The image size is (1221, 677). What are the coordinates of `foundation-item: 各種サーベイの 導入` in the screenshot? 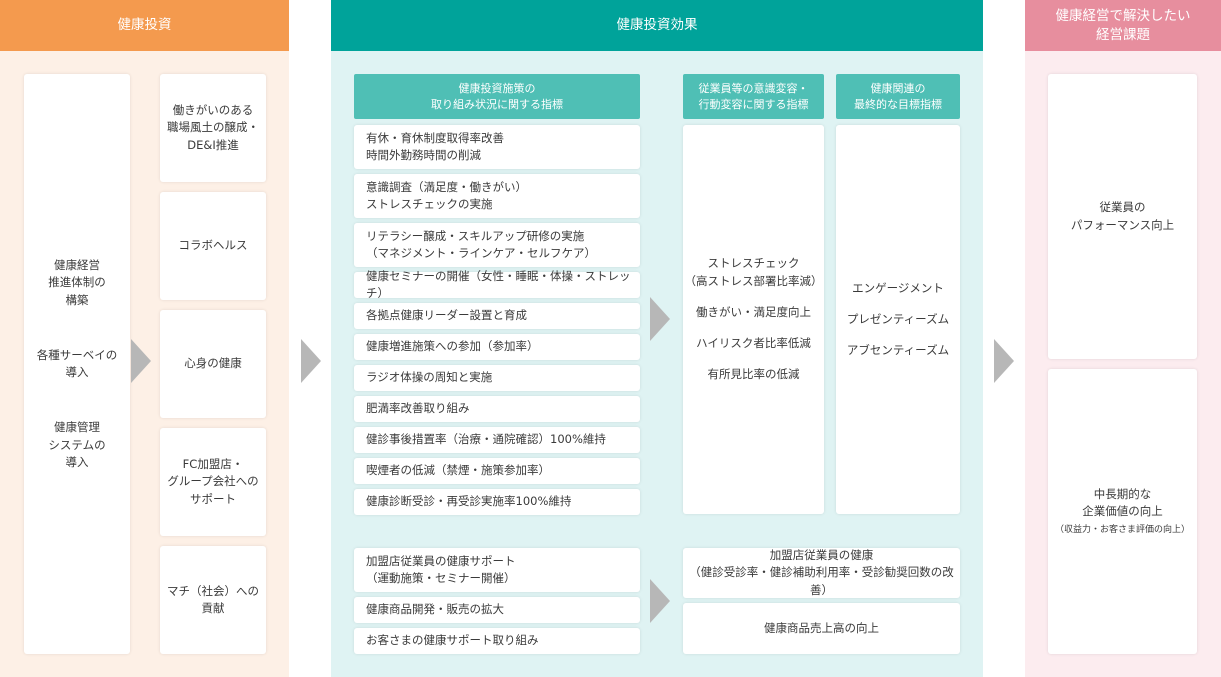 It's located at (77, 363).